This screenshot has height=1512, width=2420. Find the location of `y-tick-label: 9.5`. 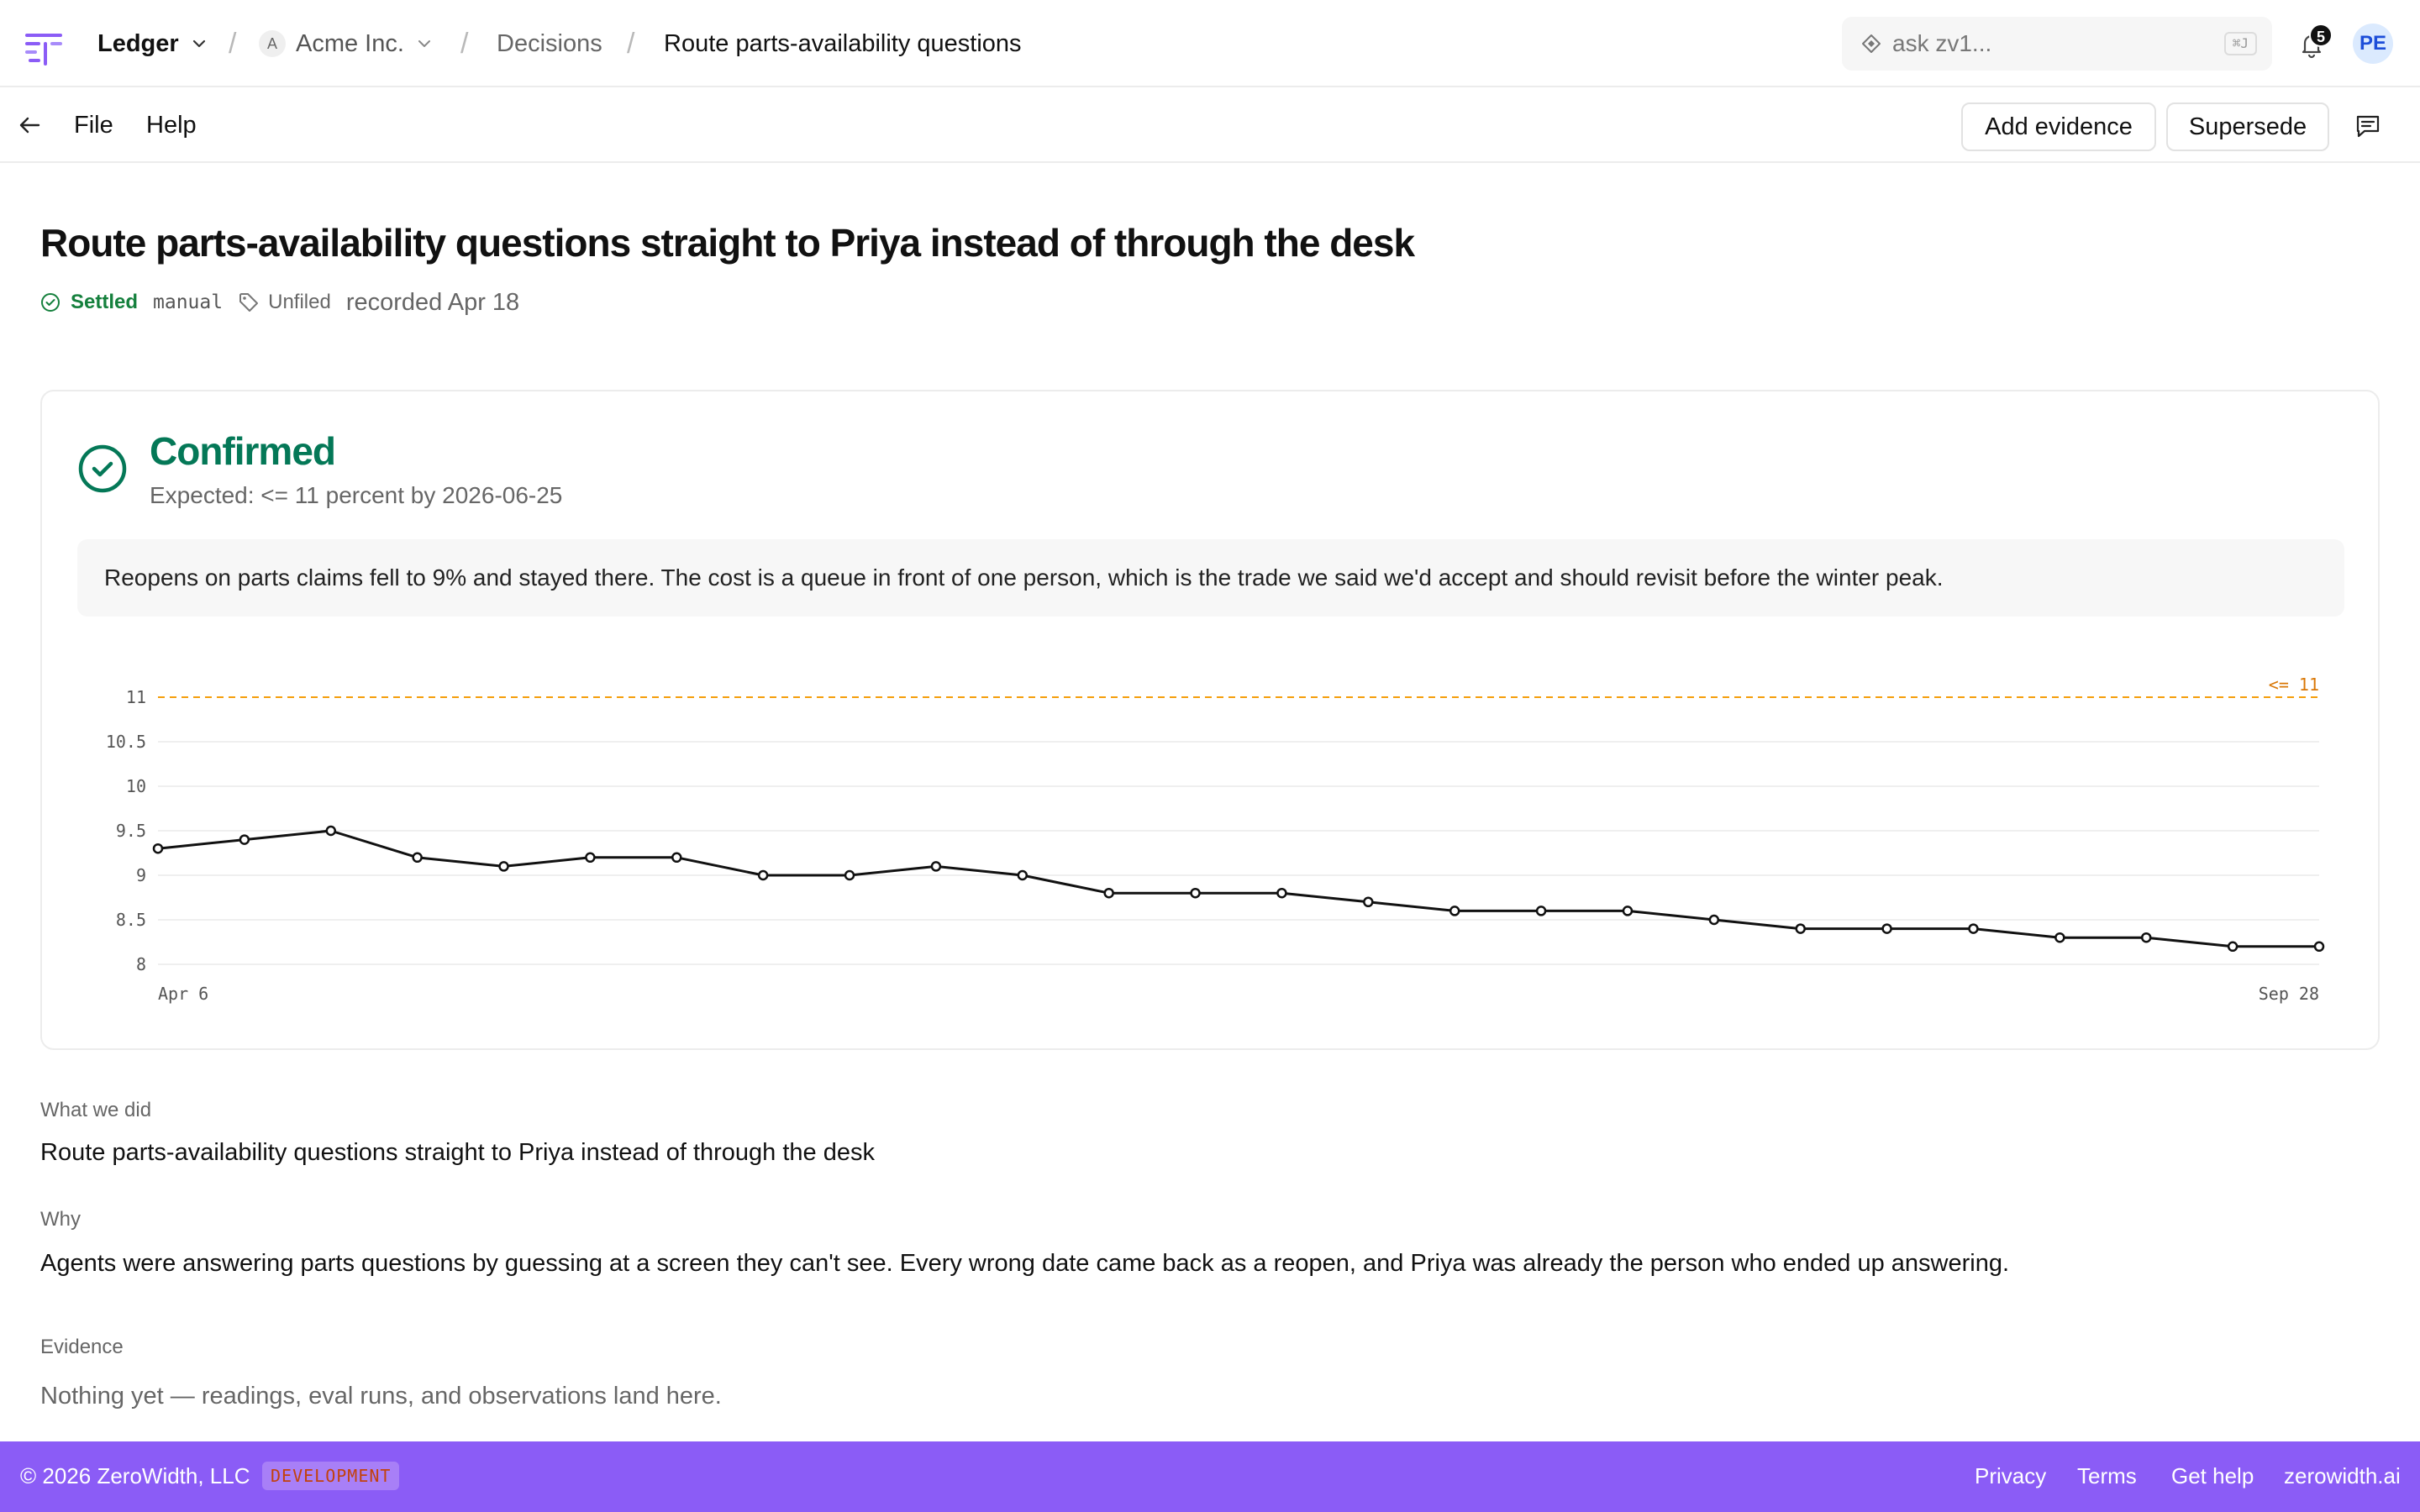

y-tick-label: 9.5 is located at coordinates (131, 831).